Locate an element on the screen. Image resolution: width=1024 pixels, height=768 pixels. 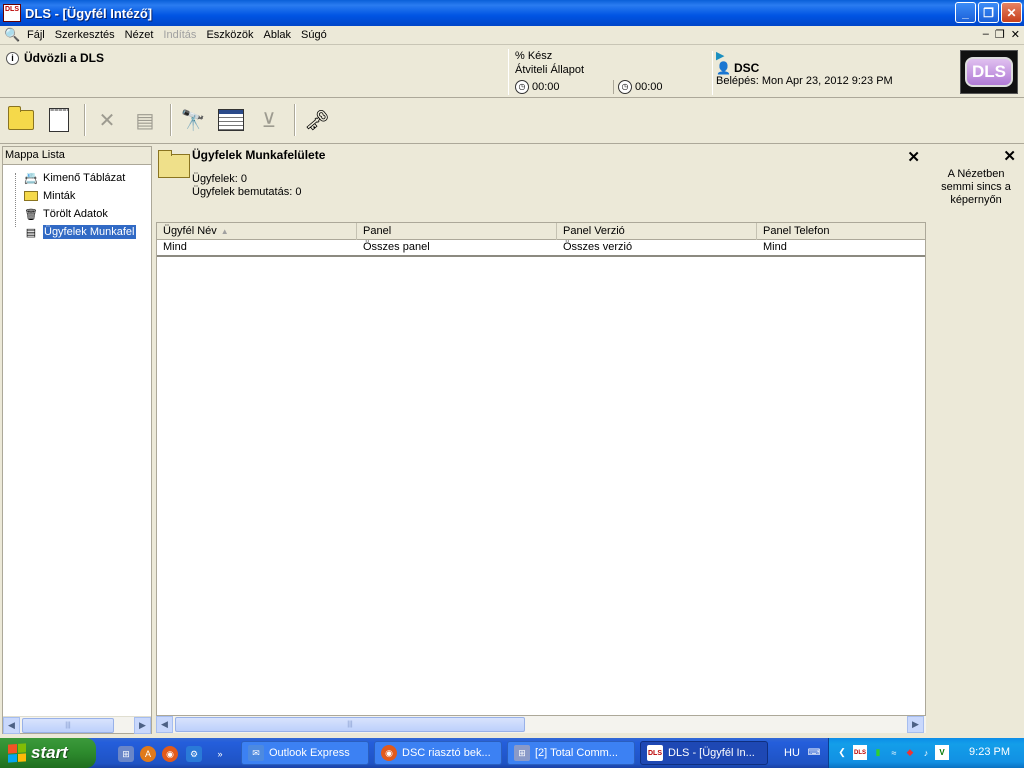
start-button: start is located at coordinates (48, 753).